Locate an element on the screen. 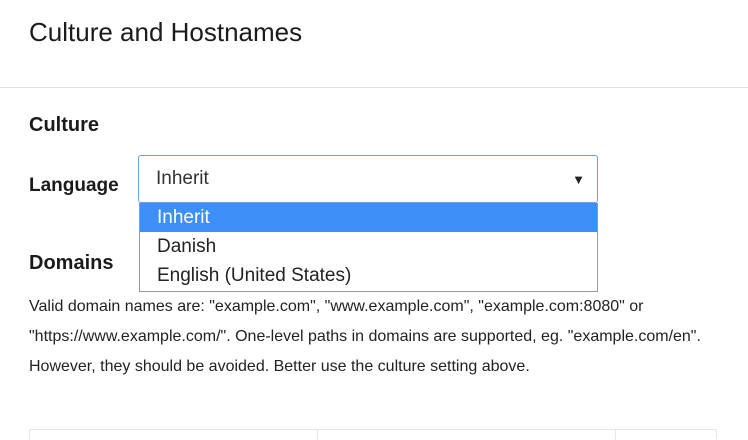 Image resolution: width=748 pixels, height=440 pixels. domains-table is located at coordinates (373, 434).